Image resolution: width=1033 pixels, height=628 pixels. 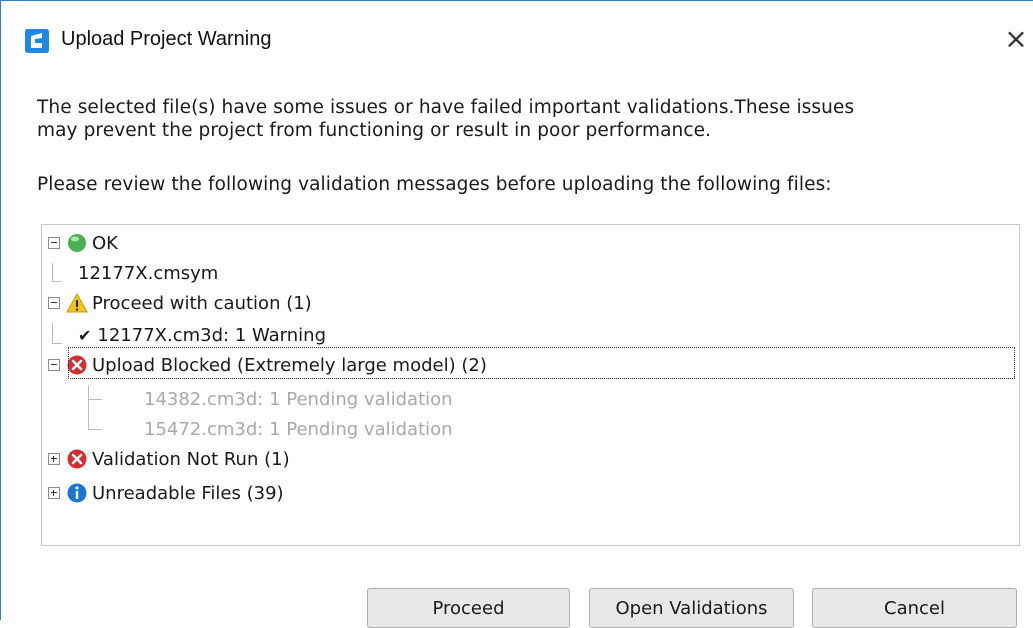 I want to click on tree-group-validation-not-run: Validation Not Run (1), so click(x=169, y=459).